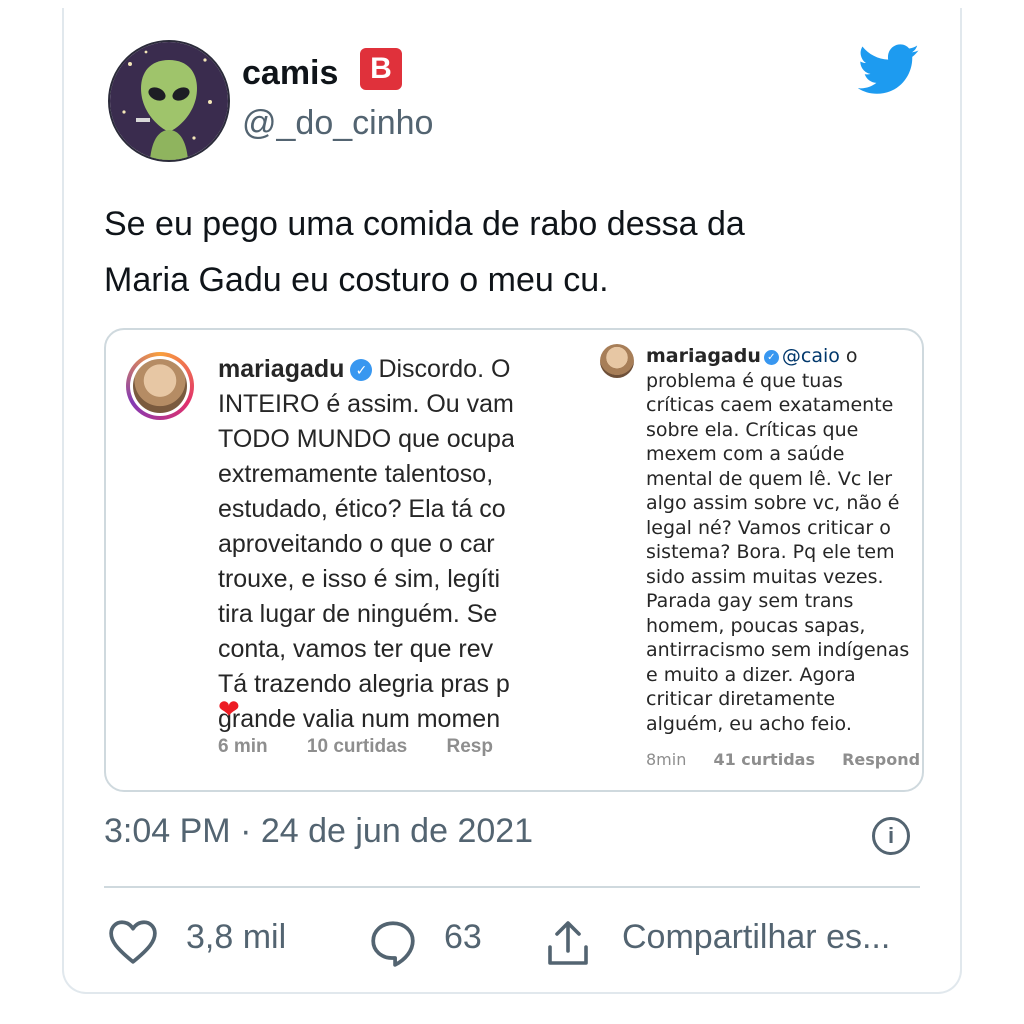  I want to click on share-icon, so click(568, 943).